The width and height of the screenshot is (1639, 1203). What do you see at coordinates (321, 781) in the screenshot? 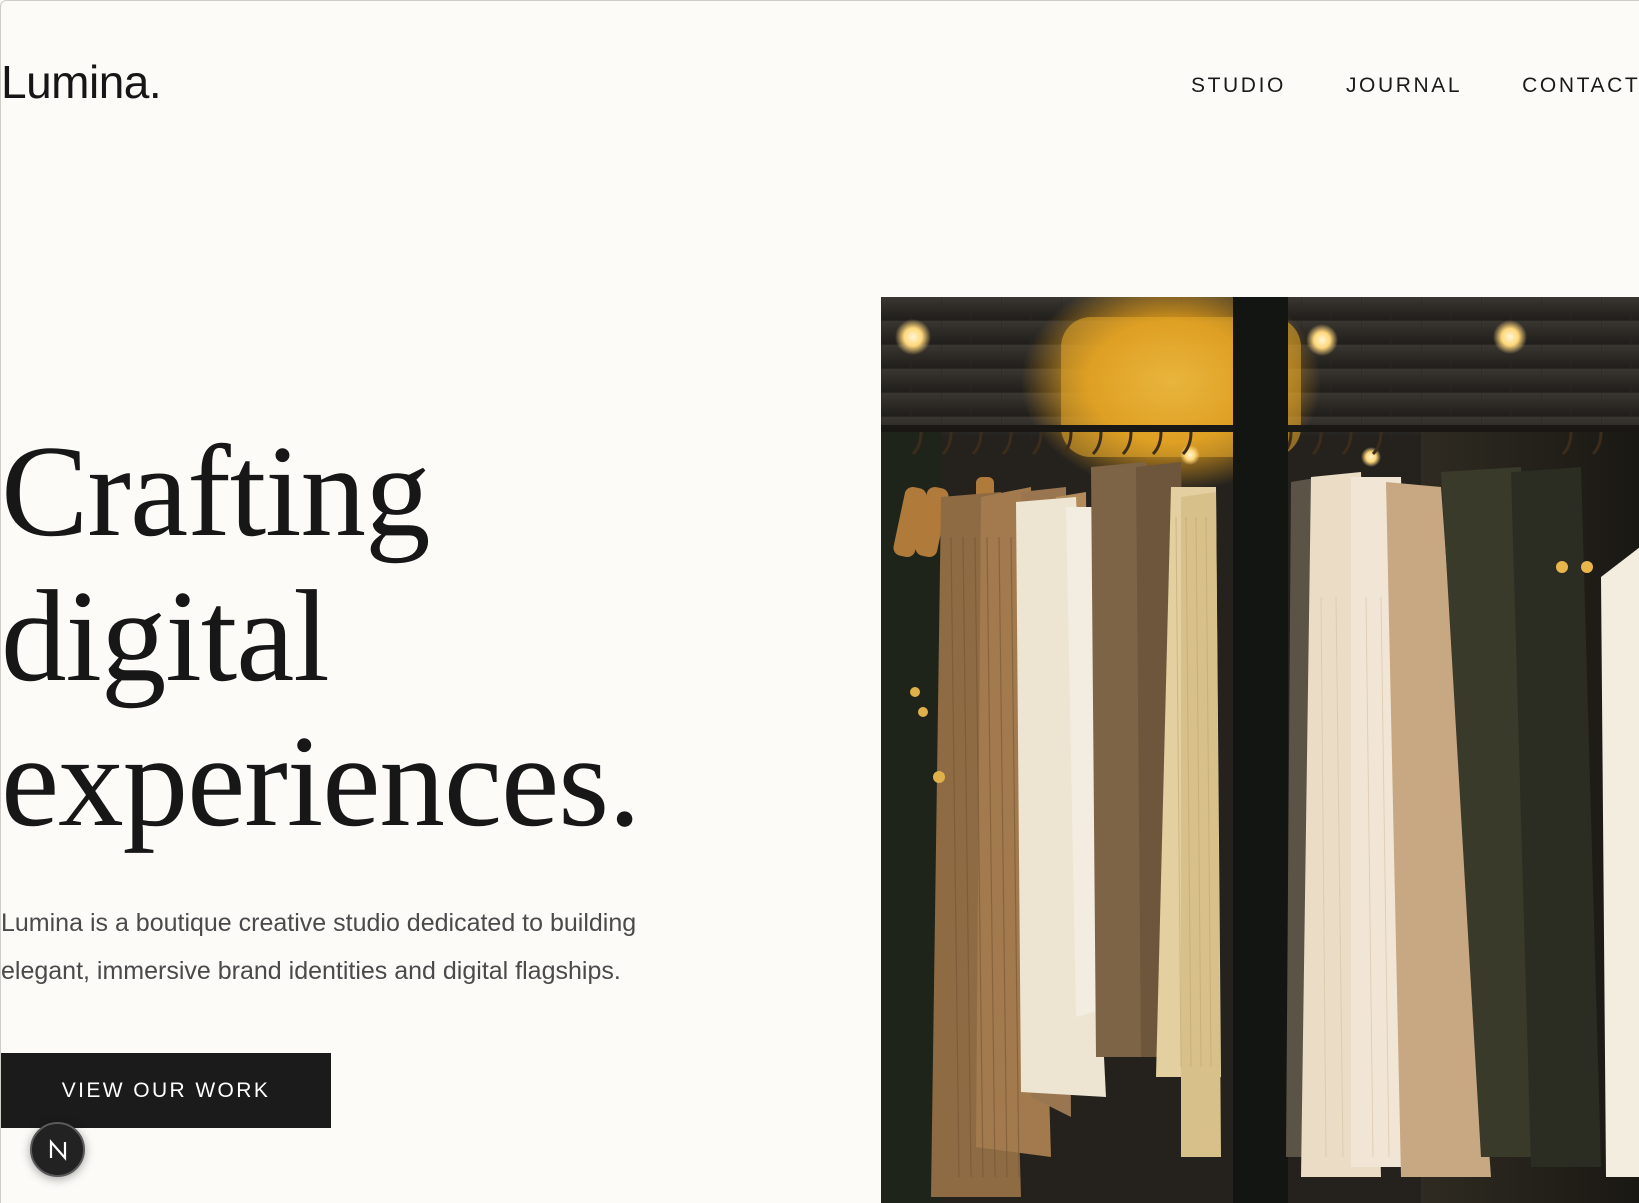
I see `hero-headline-line-3: experiences.` at bounding box center [321, 781].